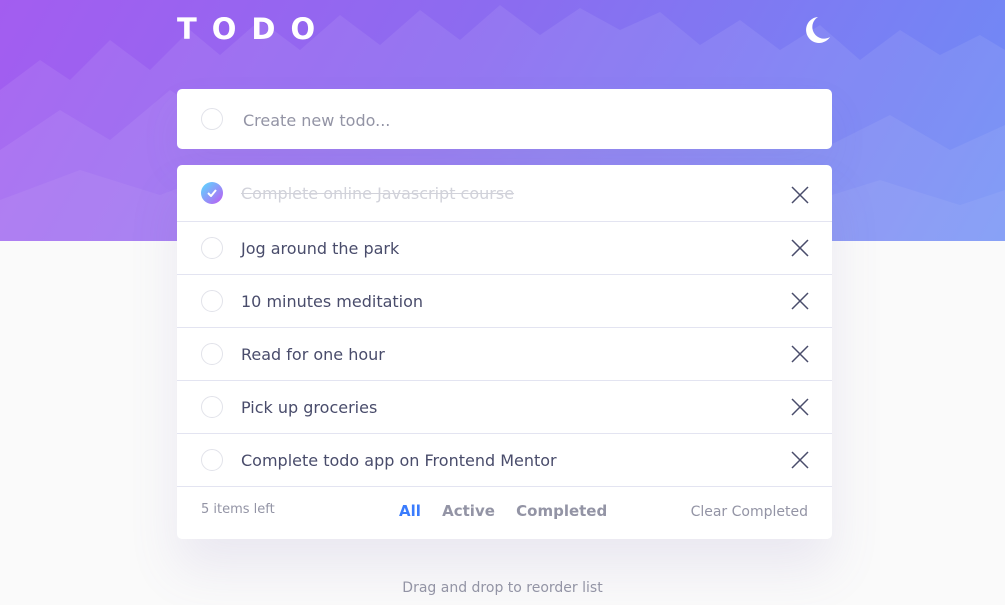 The width and height of the screenshot is (1005, 605). I want to click on todo-text: Jog around the park, so click(320, 248).